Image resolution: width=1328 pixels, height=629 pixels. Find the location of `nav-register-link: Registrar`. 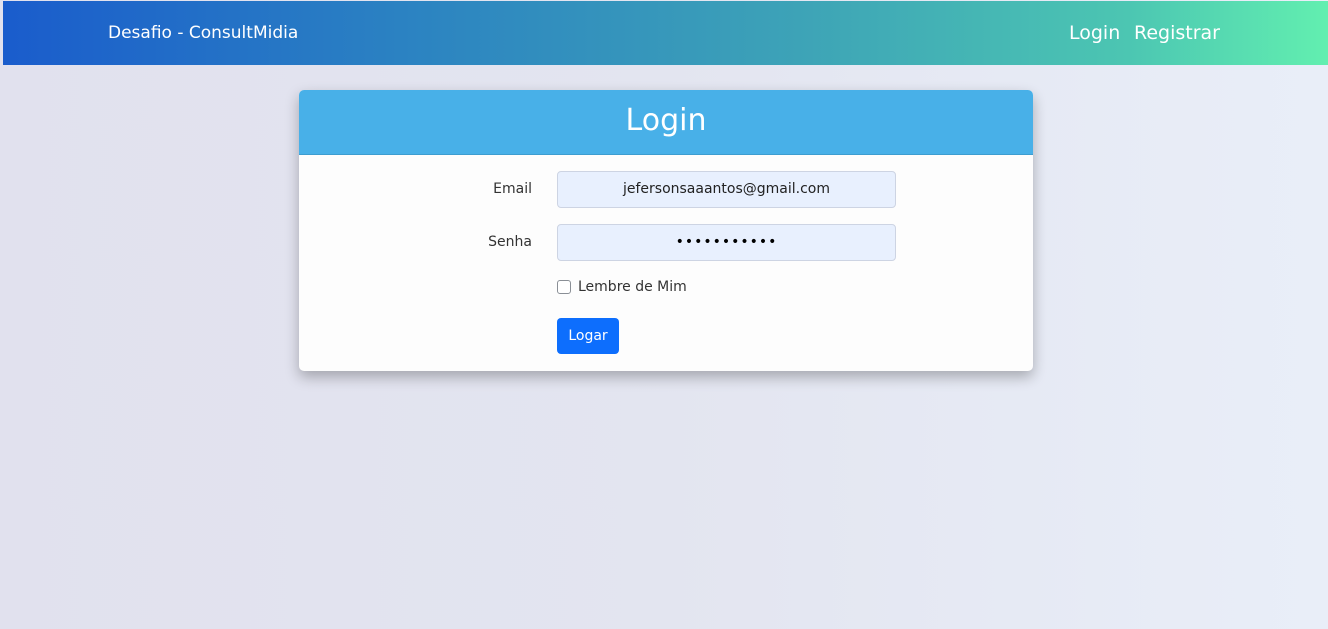

nav-register-link: Registrar is located at coordinates (1177, 33).